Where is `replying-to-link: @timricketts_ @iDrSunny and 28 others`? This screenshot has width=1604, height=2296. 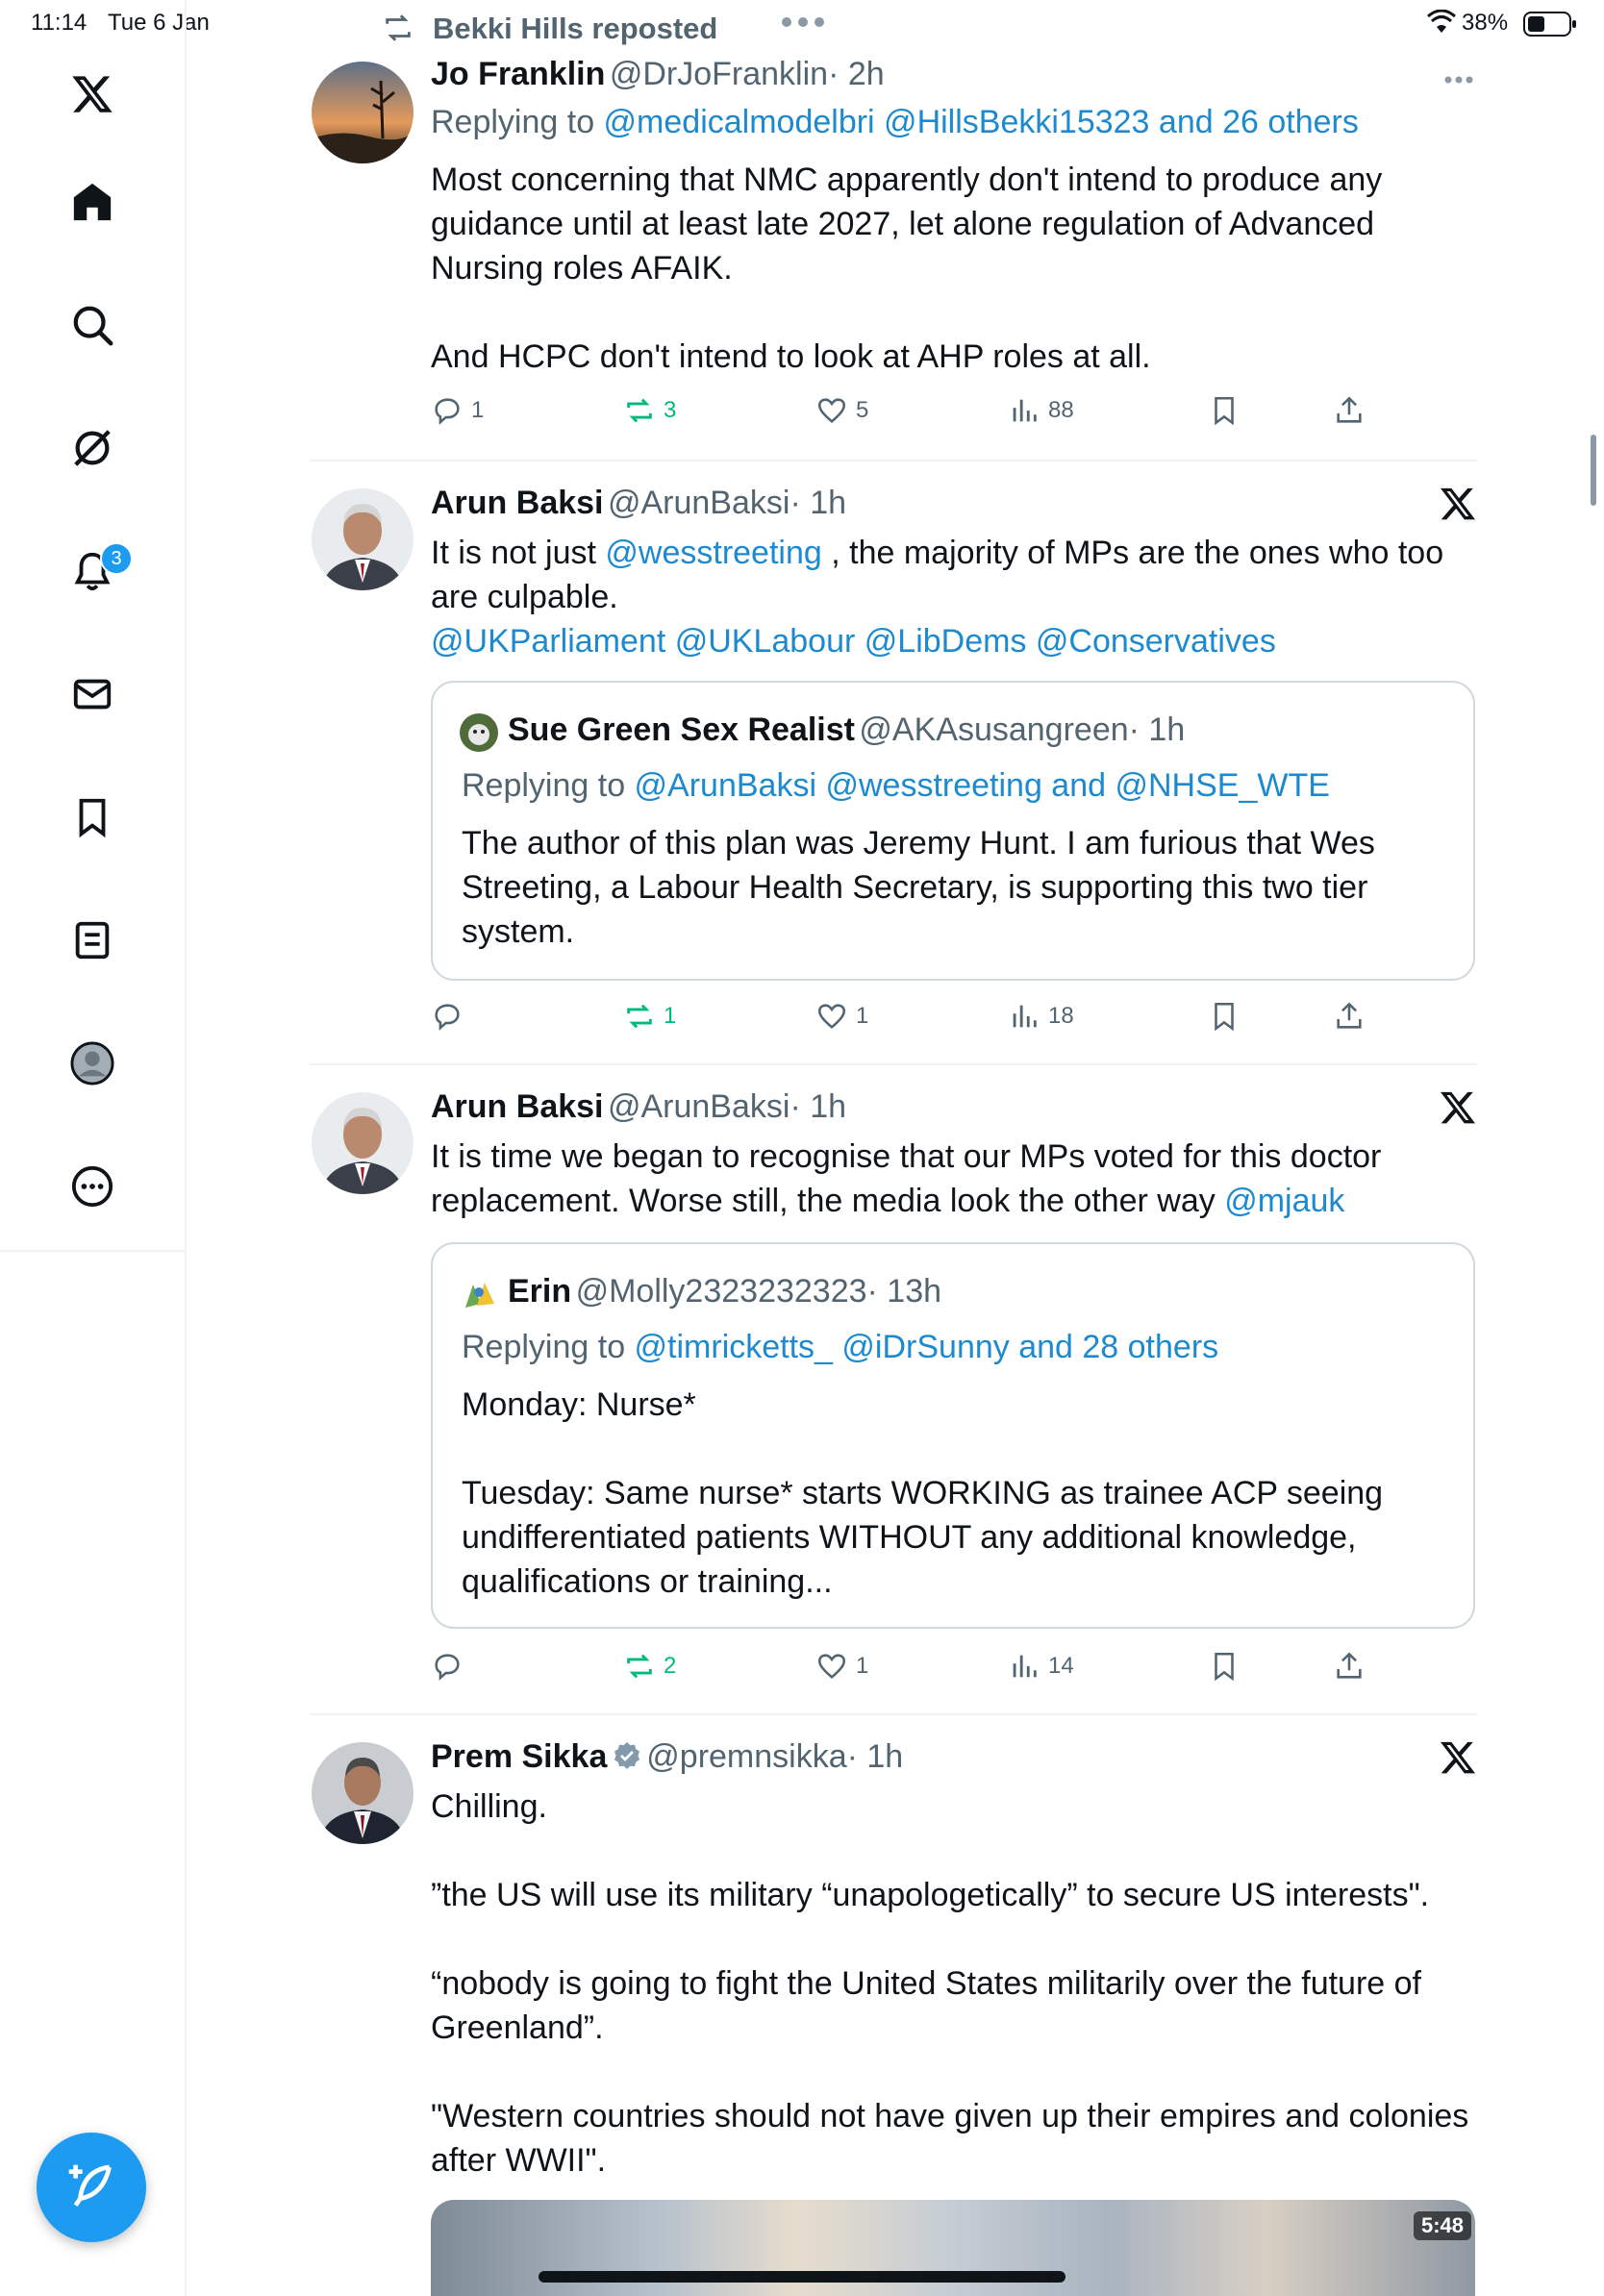 replying-to-link: @timricketts_ @iDrSunny and 28 others is located at coordinates (927, 1347).